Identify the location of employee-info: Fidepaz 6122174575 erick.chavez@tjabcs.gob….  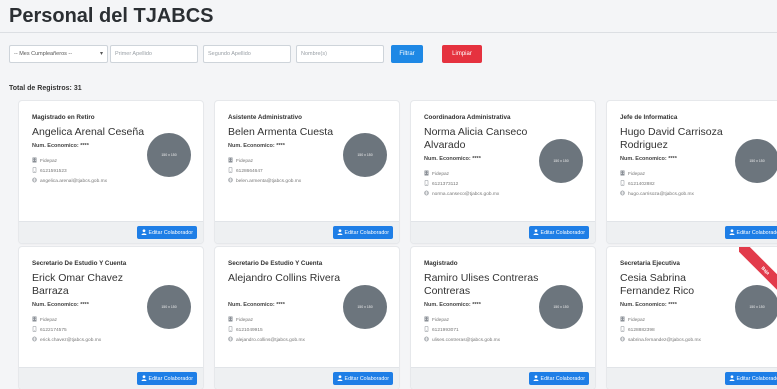
(66, 331).